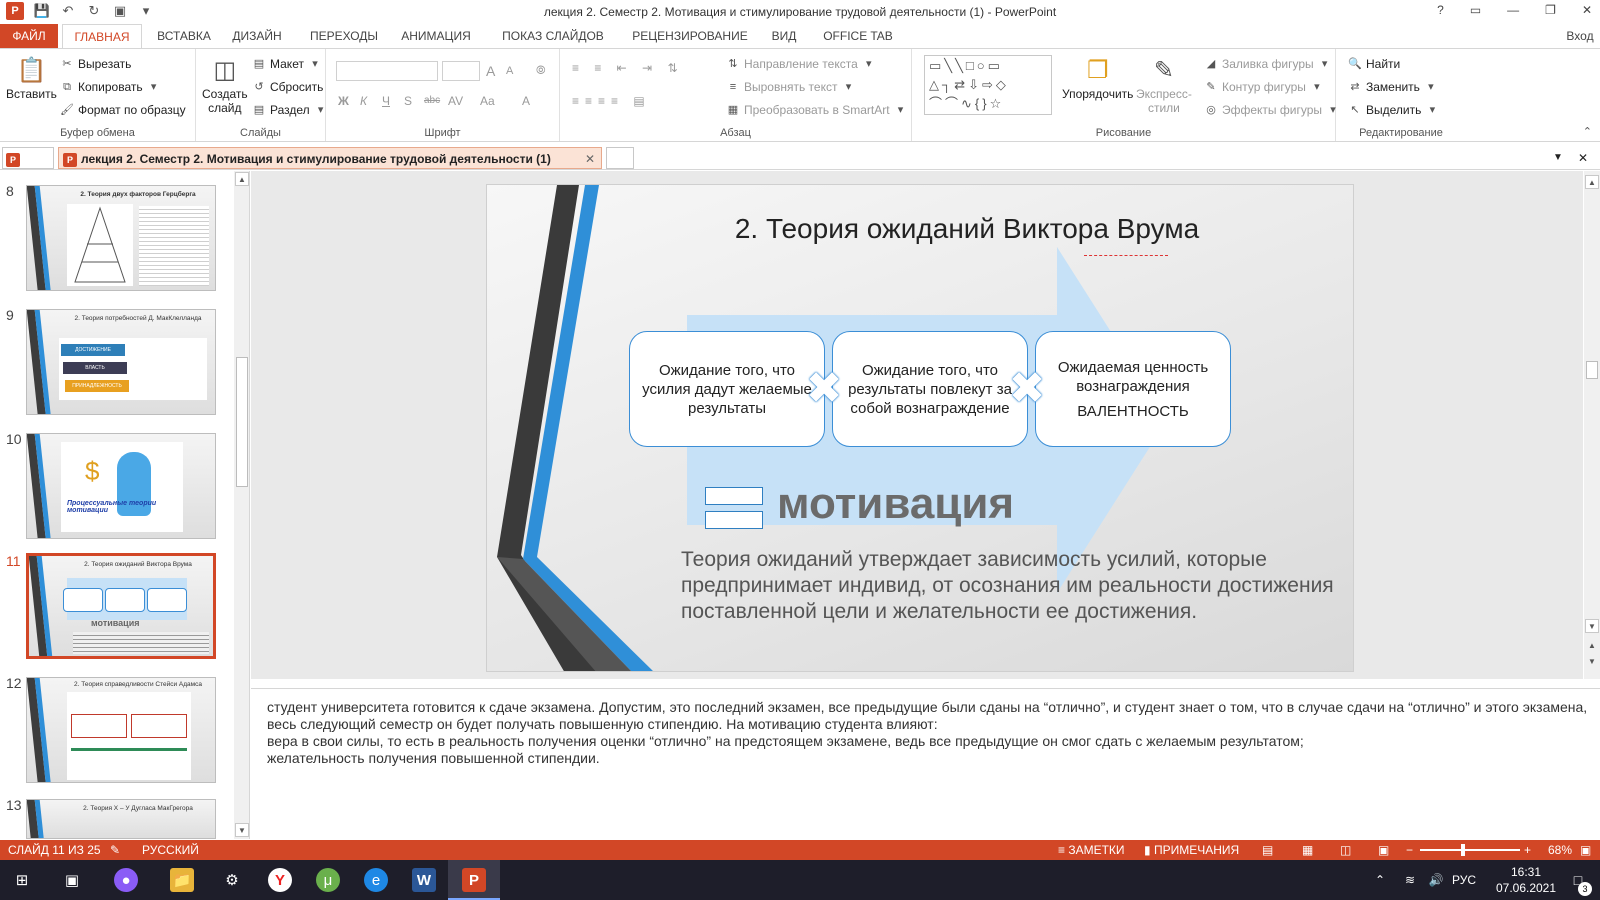  I want to click on zoom-slider, so click(1470, 850).